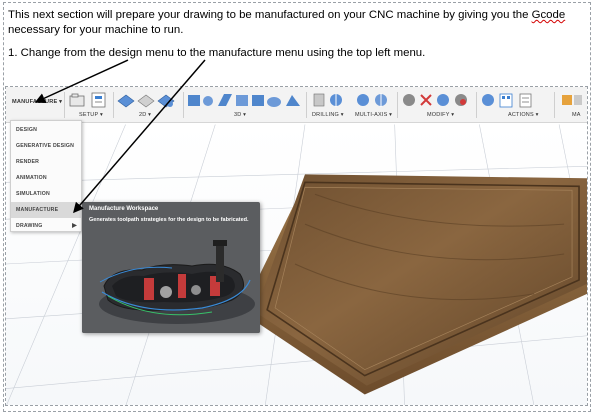 Image resolution: width=595 pixels, height=416 pixels. I want to click on menu-item-animation: ANIMATION, so click(46, 178).